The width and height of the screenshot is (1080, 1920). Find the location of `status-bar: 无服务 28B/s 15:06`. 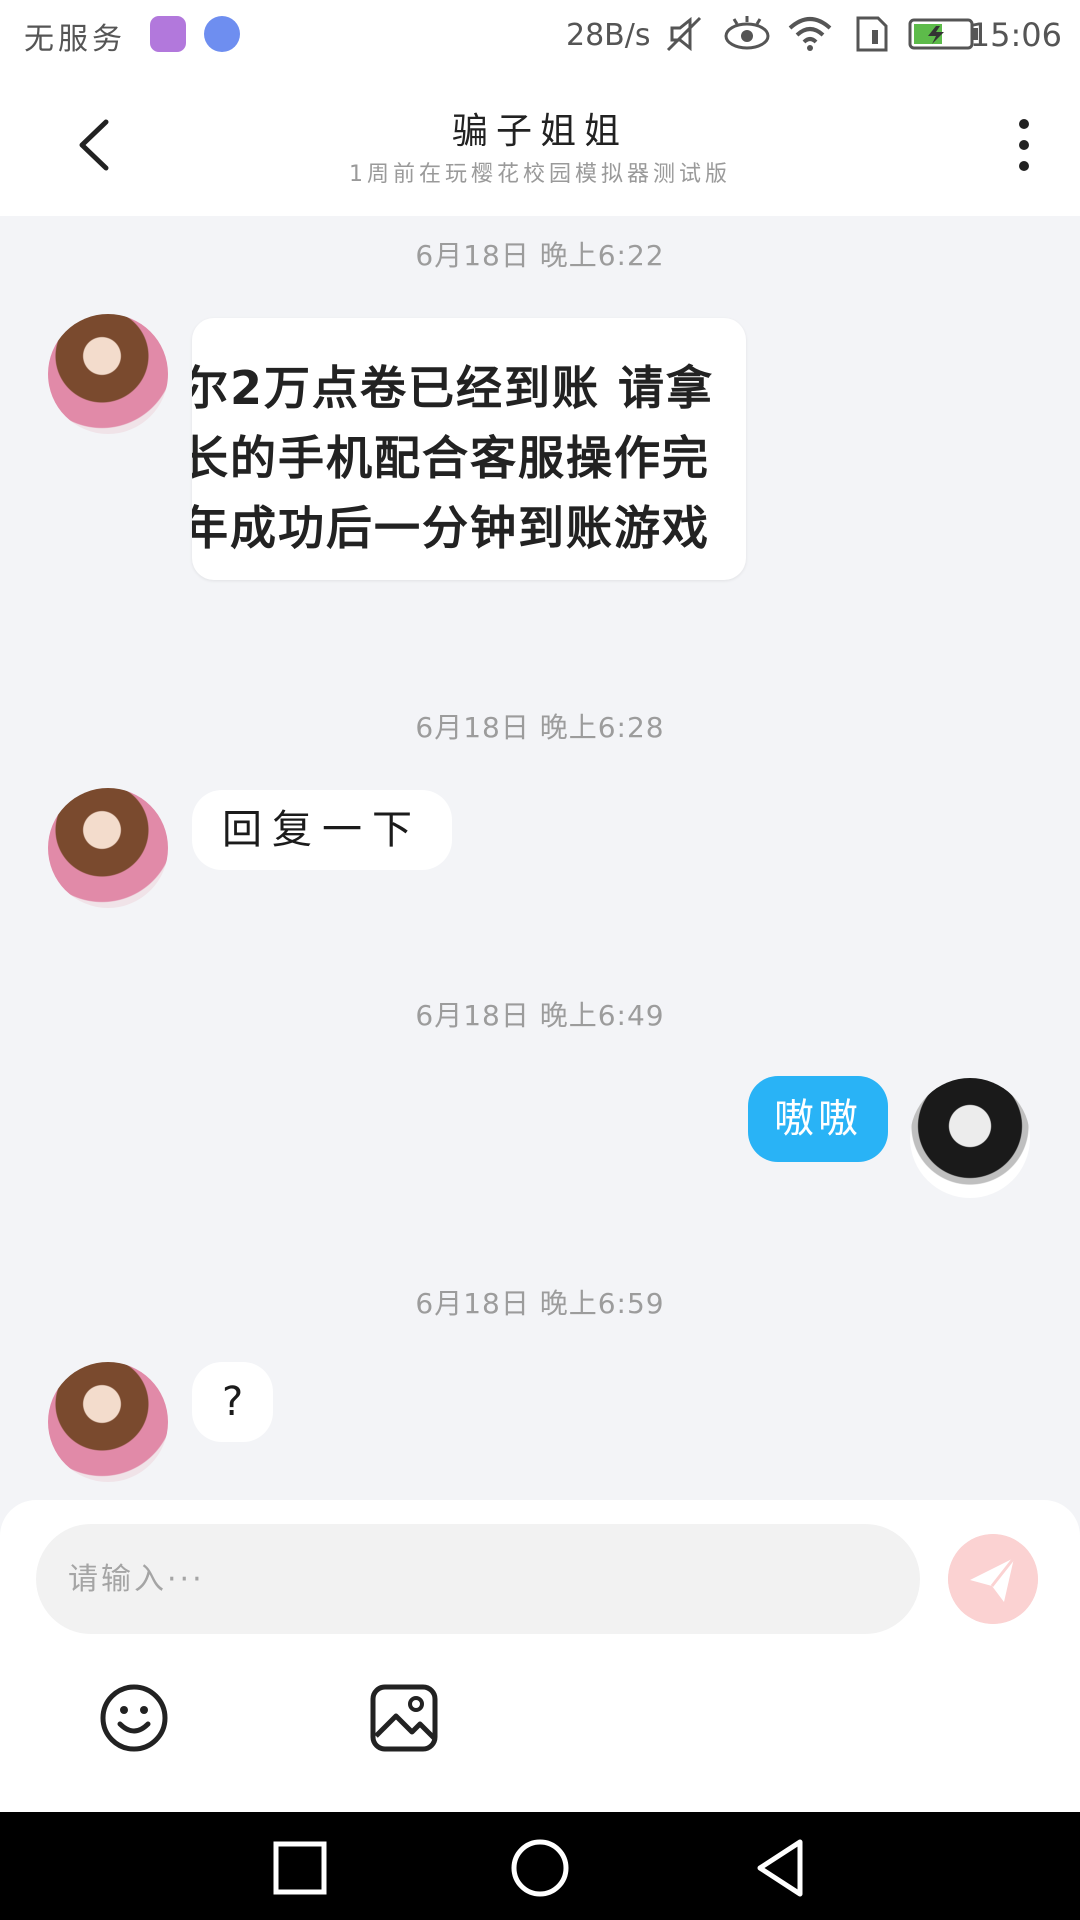

status-bar: 无服务 28B/s 15:06 is located at coordinates (540, 37).